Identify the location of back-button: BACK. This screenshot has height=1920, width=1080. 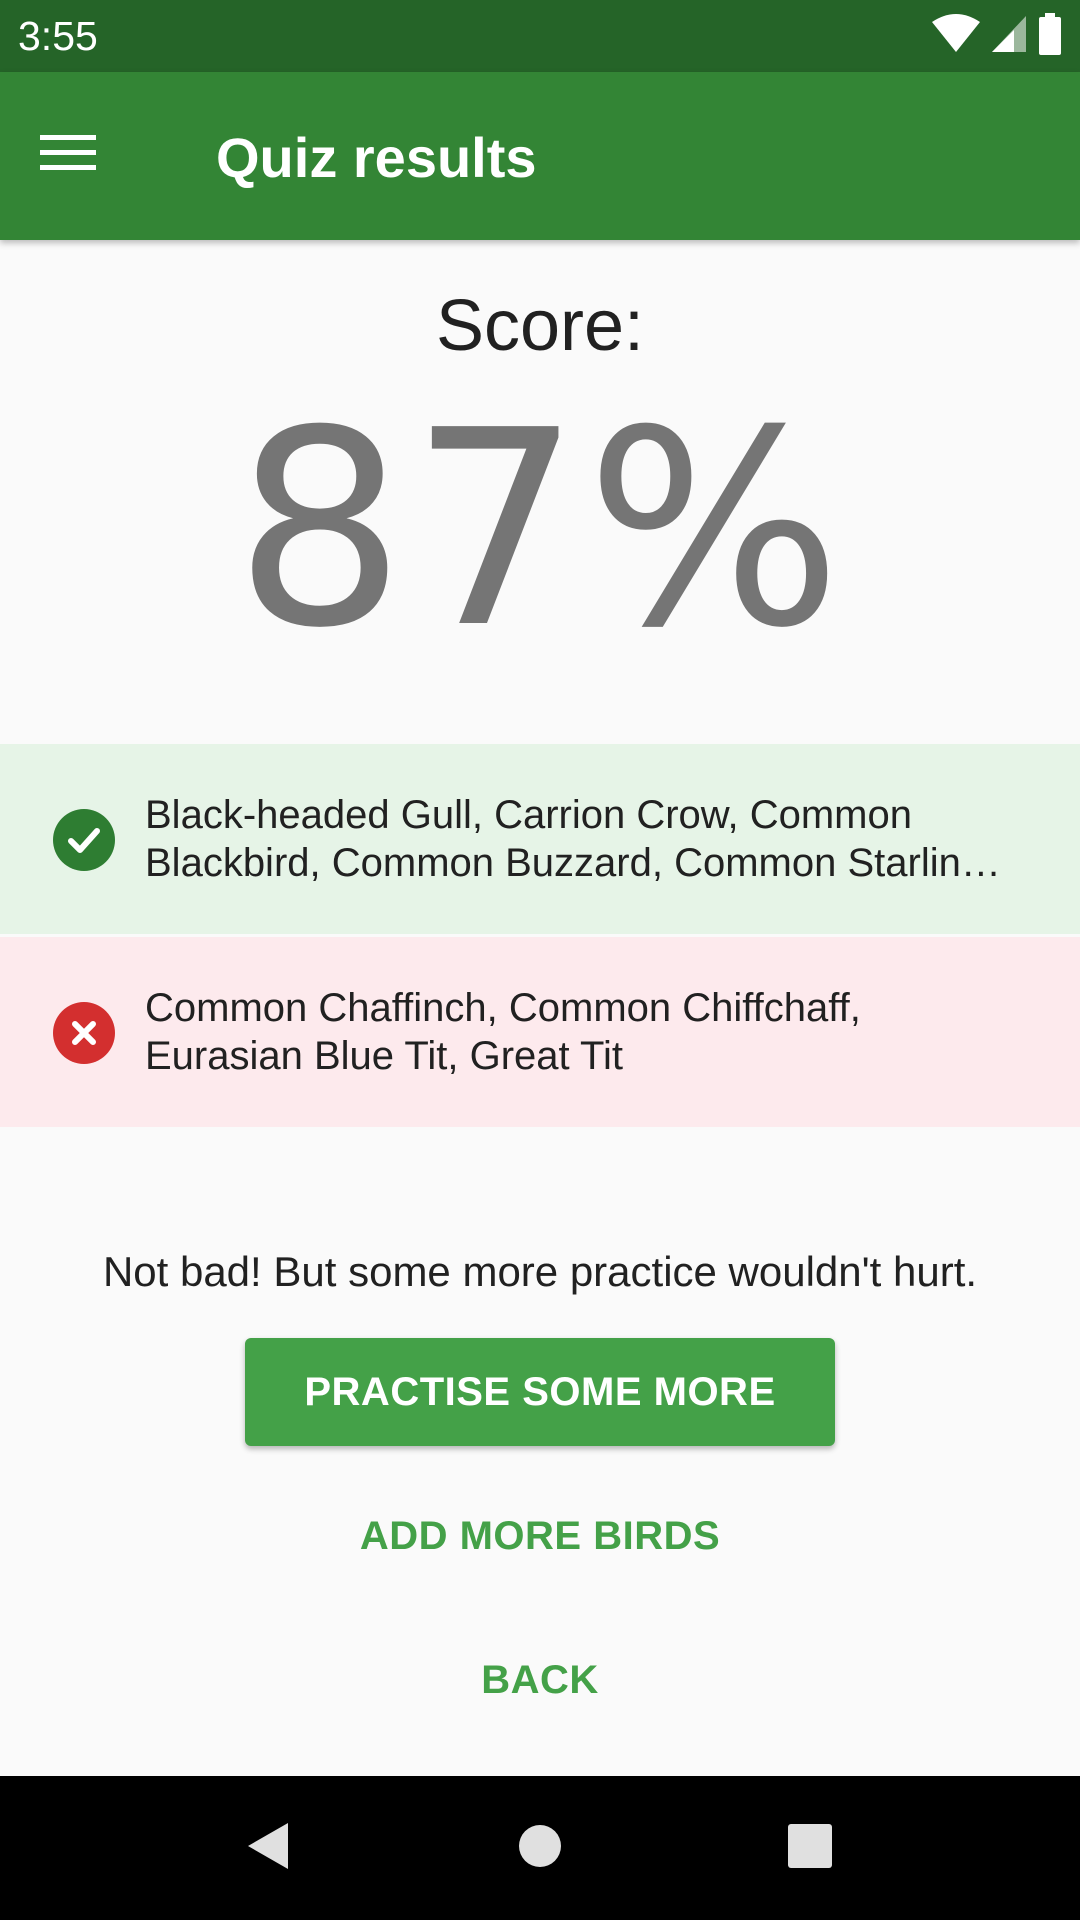
(540, 1680).